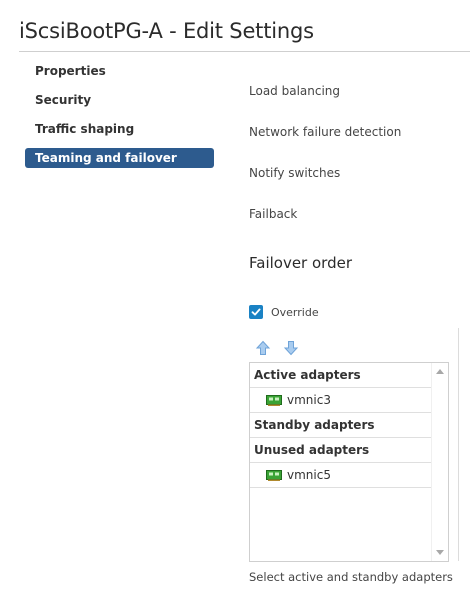 Image resolution: width=470 pixels, height=589 pixels. I want to click on panel-divider, so click(458, 444).